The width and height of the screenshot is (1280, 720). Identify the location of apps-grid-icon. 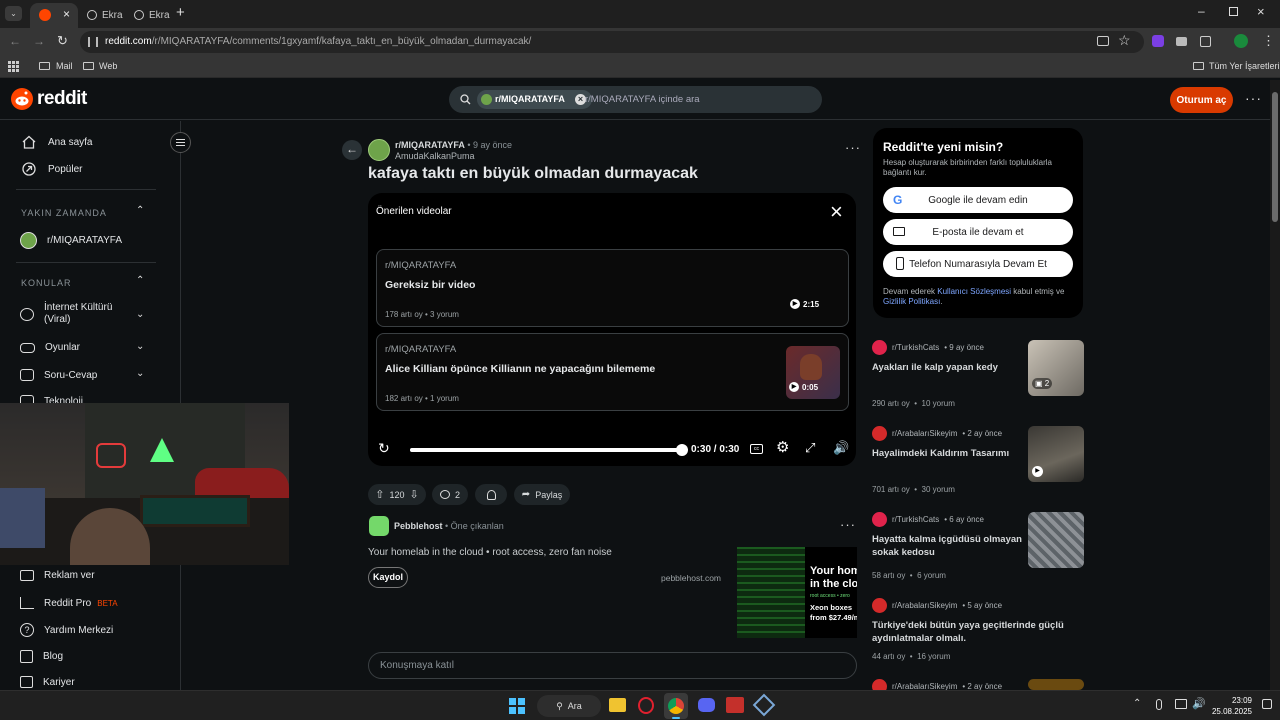
(13, 66).